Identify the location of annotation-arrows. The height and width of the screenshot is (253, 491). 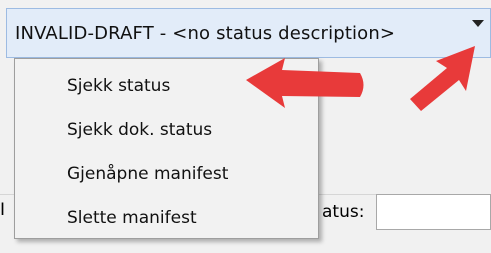
(360, 78).